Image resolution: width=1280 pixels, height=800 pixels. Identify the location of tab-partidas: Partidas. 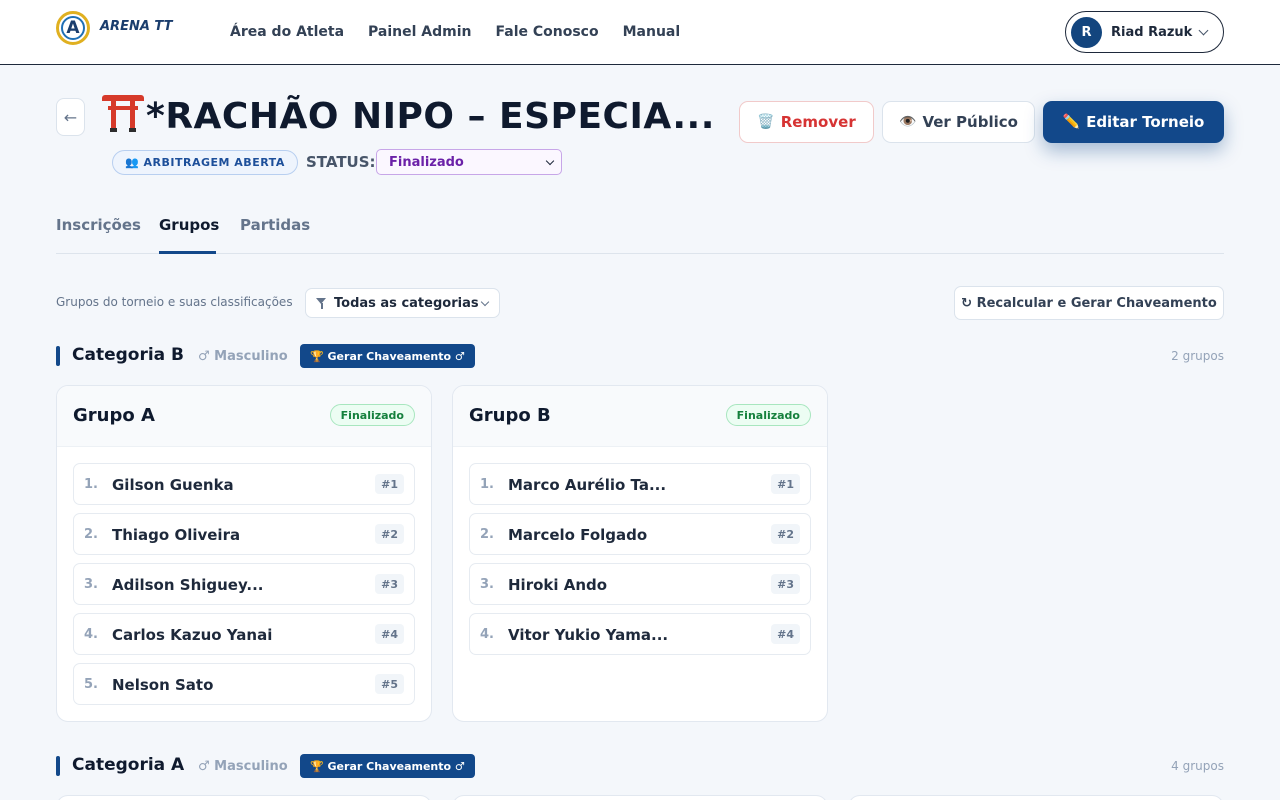
(275, 225).